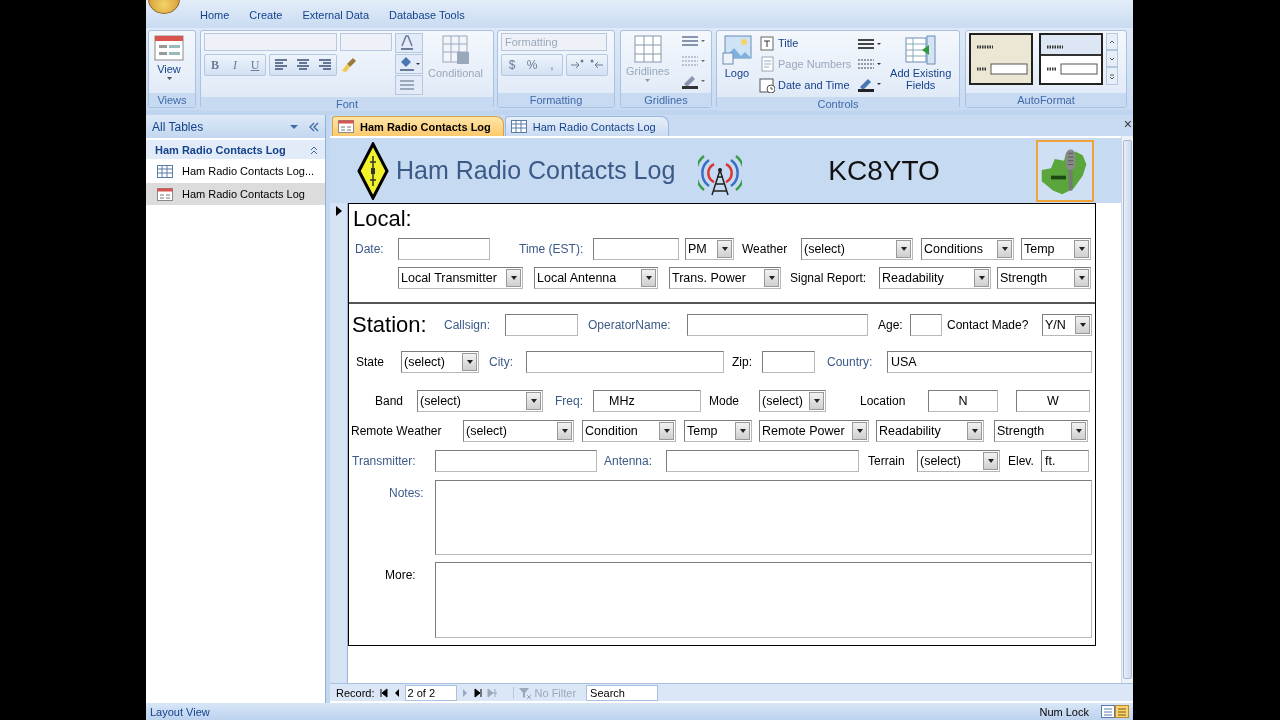  What do you see at coordinates (409, 43) in the screenshot?
I see `font-color-icon` at bounding box center [409, 43].